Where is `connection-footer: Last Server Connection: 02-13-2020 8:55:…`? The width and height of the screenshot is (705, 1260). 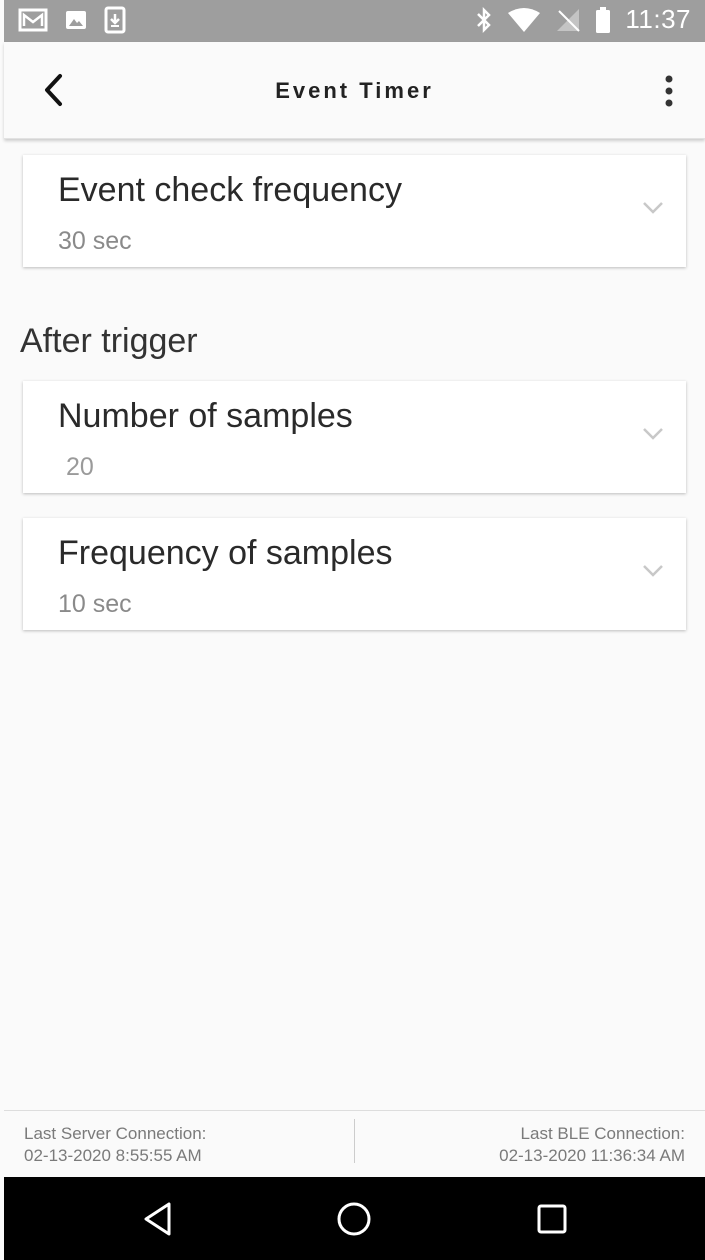
connection-footer: Last Server Connection: 02-13-2020 8:55:… is located at coordinates (354, 1144).